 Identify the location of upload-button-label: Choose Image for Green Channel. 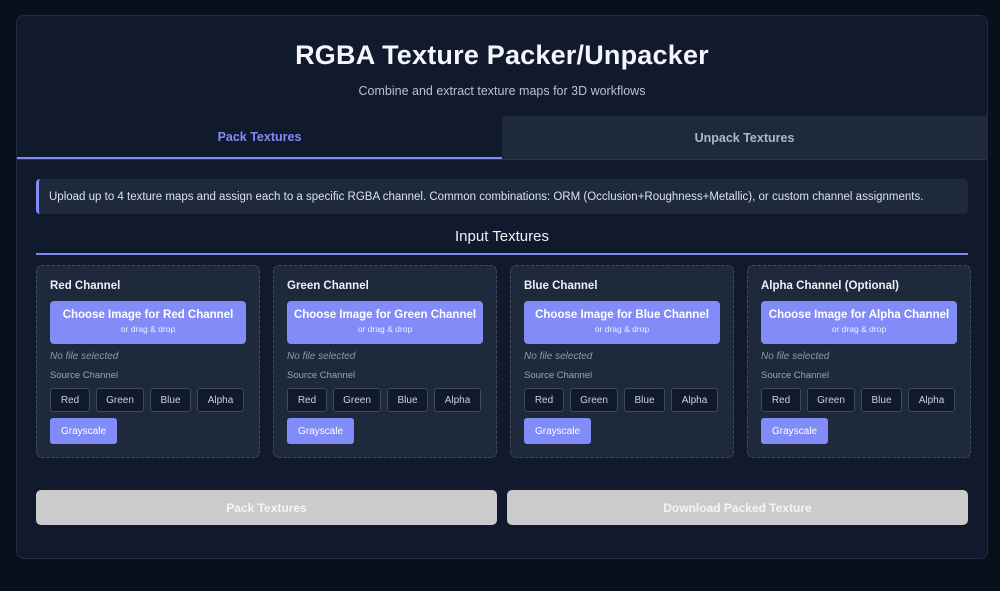
(385, 315).